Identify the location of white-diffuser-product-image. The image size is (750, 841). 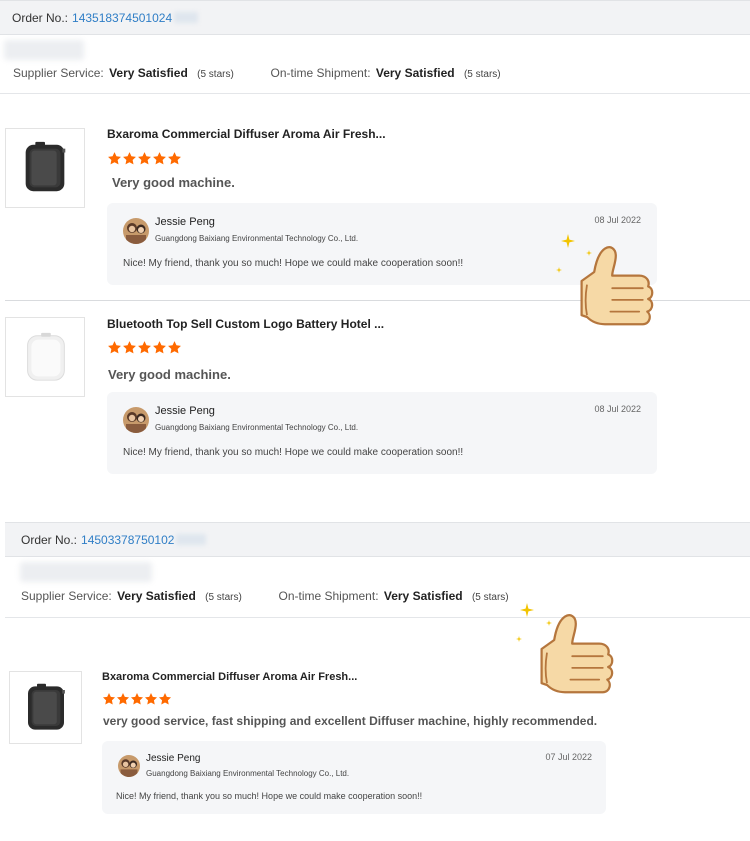
(45, 357).